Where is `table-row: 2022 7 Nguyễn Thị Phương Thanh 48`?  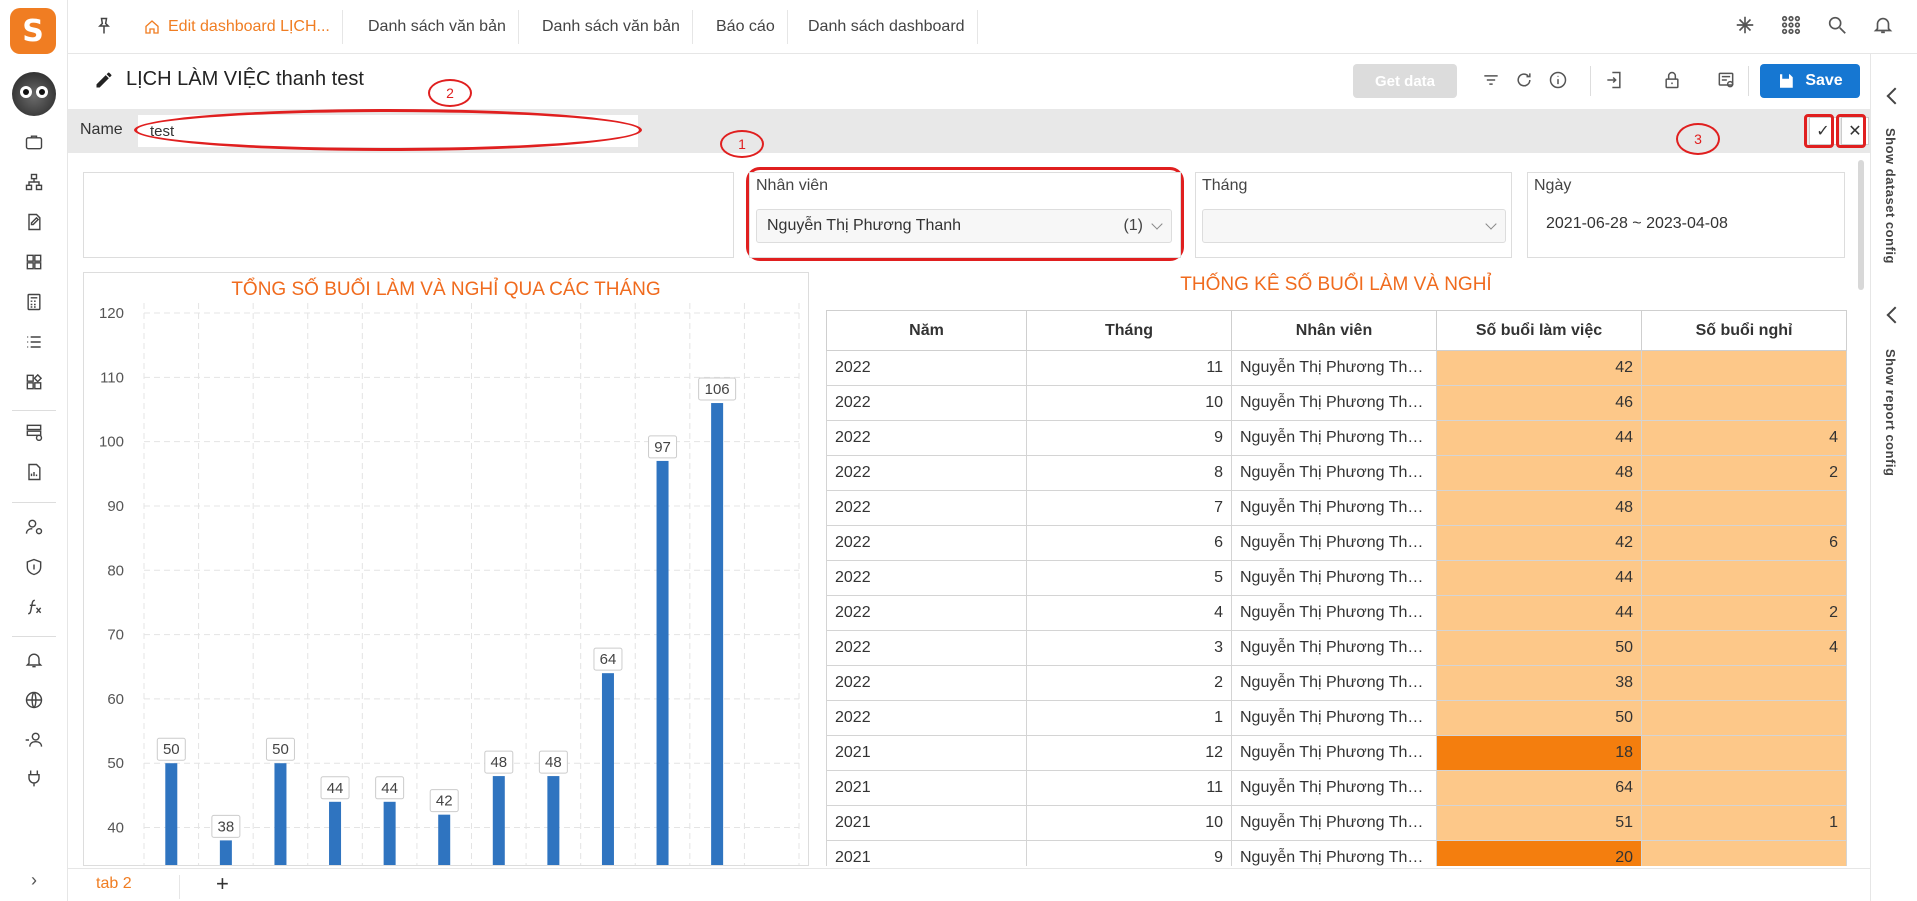 table-row: 2022 7 Nguyễn Thị Phương Thanh 48 is located at coordinates (1336, 508).